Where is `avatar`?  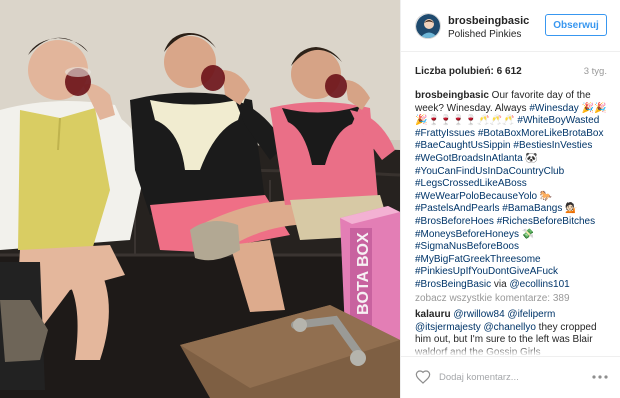
avatar is located at coordinates (428, 26).